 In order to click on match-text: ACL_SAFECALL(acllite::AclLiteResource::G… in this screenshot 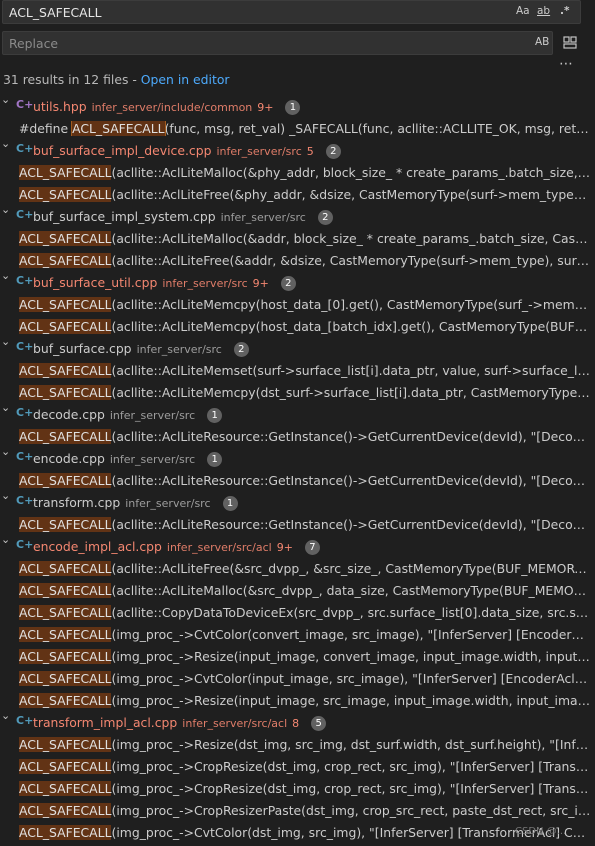, I will do `click(305, 480)`.